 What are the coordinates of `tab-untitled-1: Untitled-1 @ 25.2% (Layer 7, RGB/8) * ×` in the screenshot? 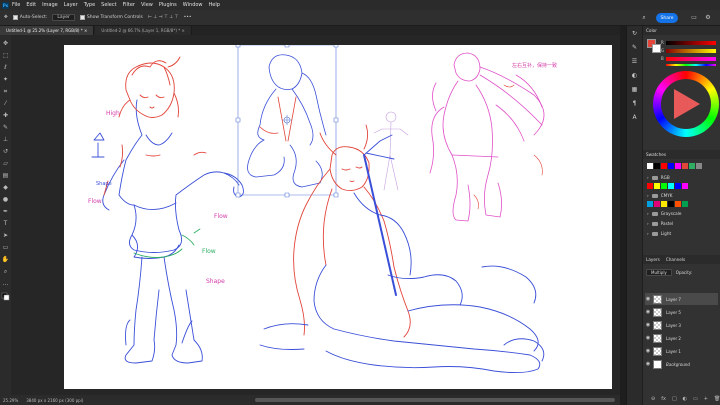 It's located at (47, 30).